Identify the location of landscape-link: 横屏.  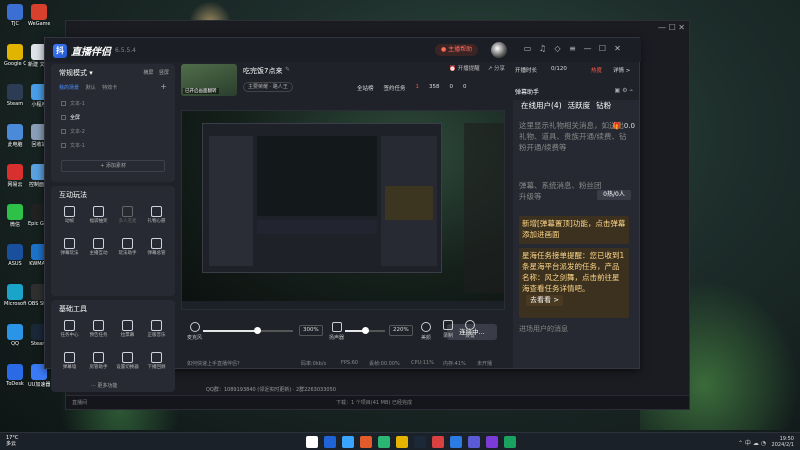
(148, 73).